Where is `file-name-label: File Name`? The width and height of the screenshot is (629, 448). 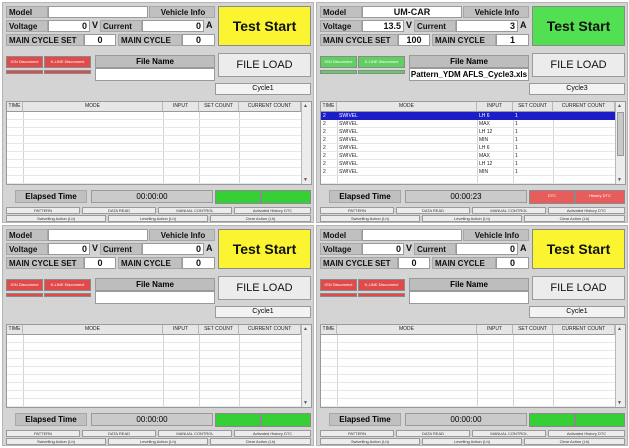 file-name-label: File Name is located at coordinates (155, 284).